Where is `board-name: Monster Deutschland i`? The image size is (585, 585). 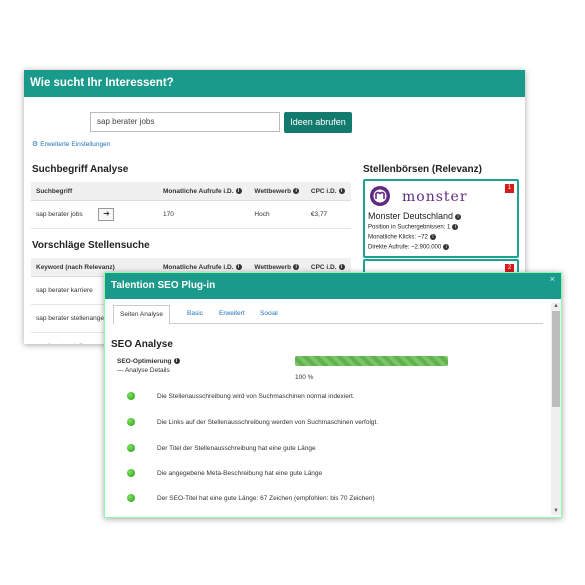
board-name: Monster Deutschland i is located at coordinates (415, 216).